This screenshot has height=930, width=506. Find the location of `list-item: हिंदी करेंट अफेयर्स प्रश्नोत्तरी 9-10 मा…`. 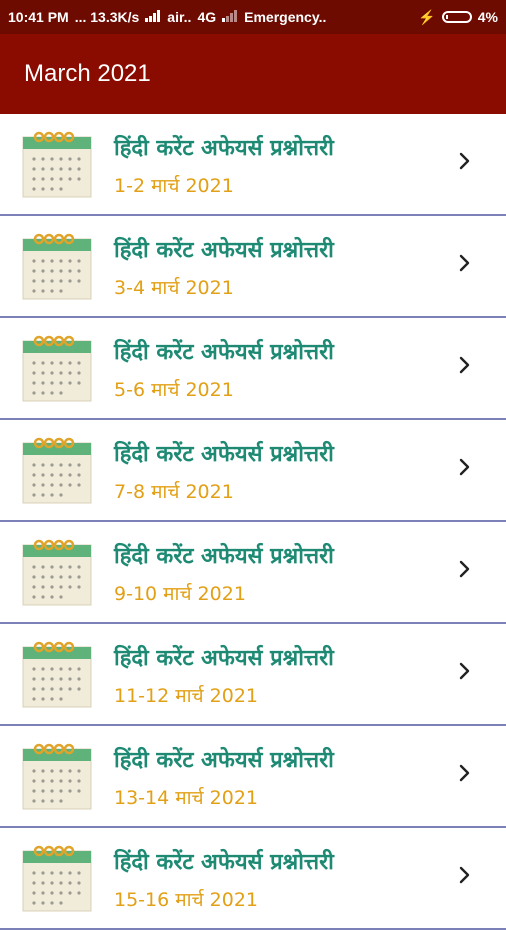

list-item: हिंदी करेंट अफेयर्स प्रश्नोत्तरी 9-10 मा… is located at coordinates (253, 573).